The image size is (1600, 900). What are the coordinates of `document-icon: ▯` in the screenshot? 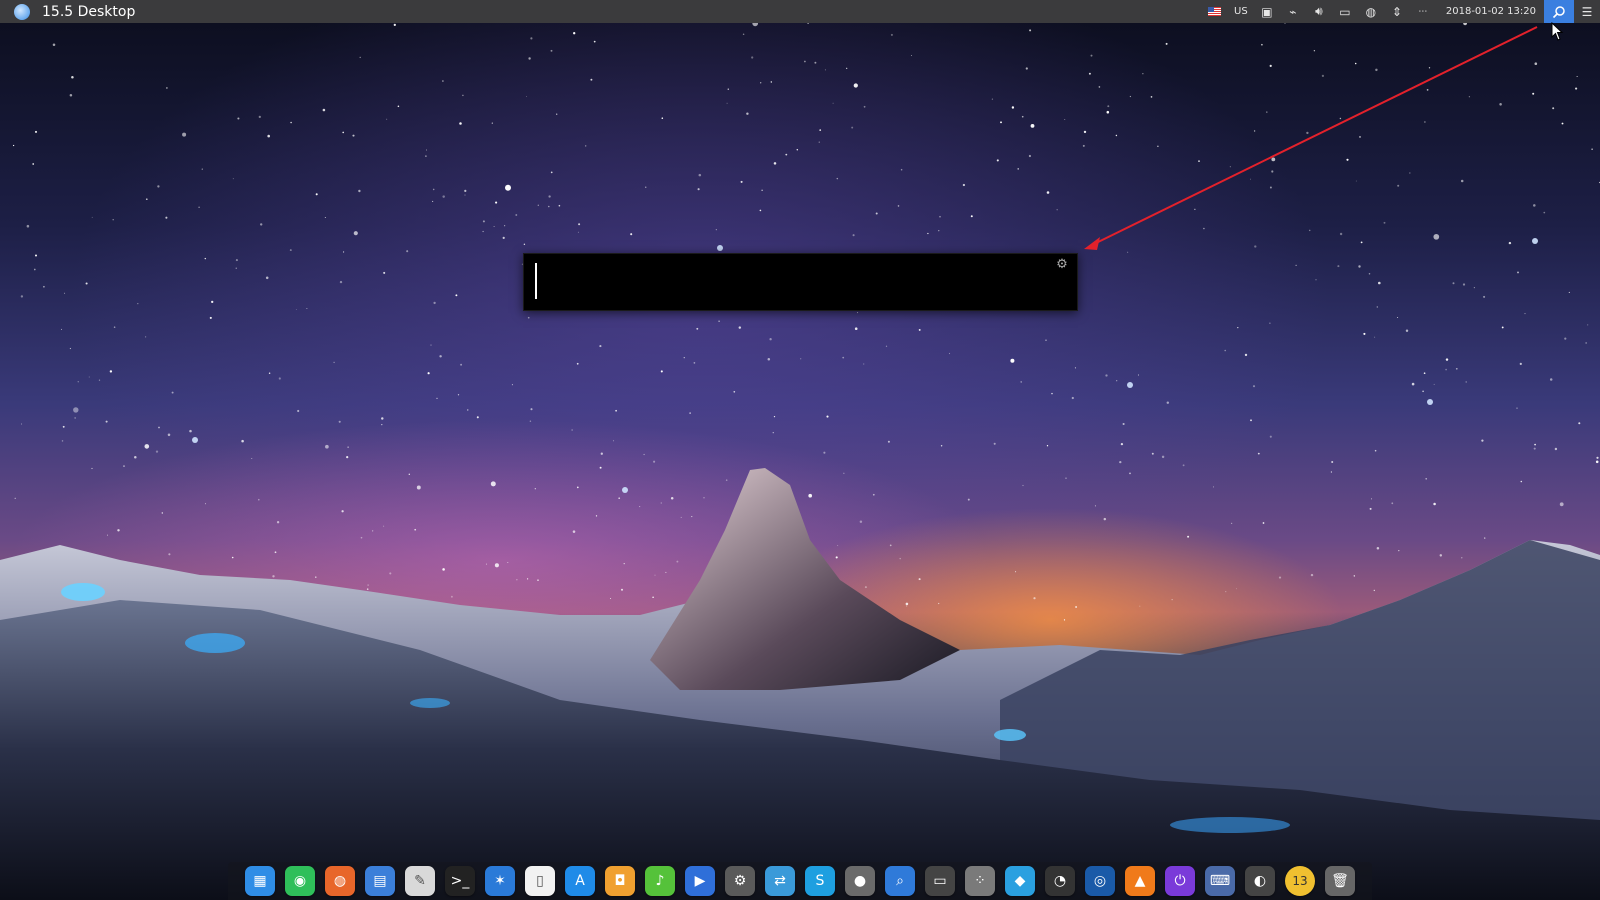 It's located at (540, 881).